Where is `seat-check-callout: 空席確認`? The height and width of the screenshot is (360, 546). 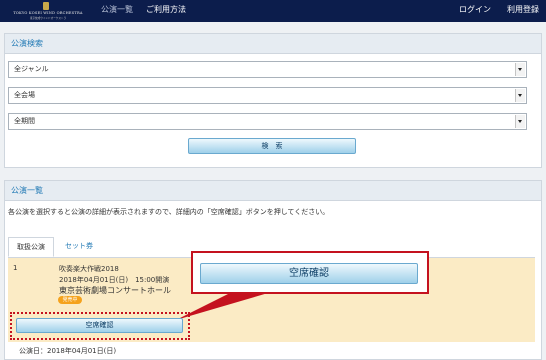 seat-check-callout: 空席確認 is located at coordinates (310, 272).